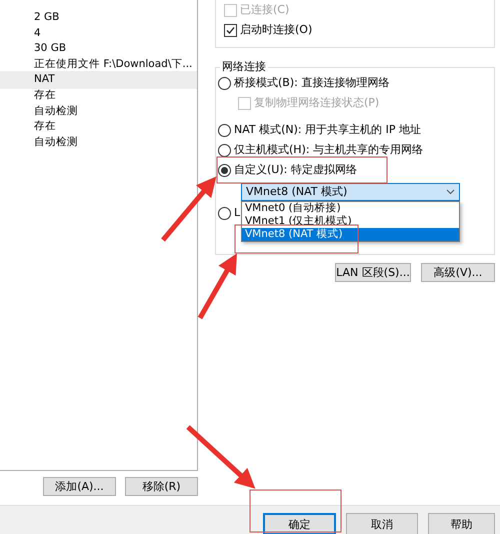  Describe the element at coordinates (382, 523) in the screenshot. I see `dialog-button: 取消` at that location.